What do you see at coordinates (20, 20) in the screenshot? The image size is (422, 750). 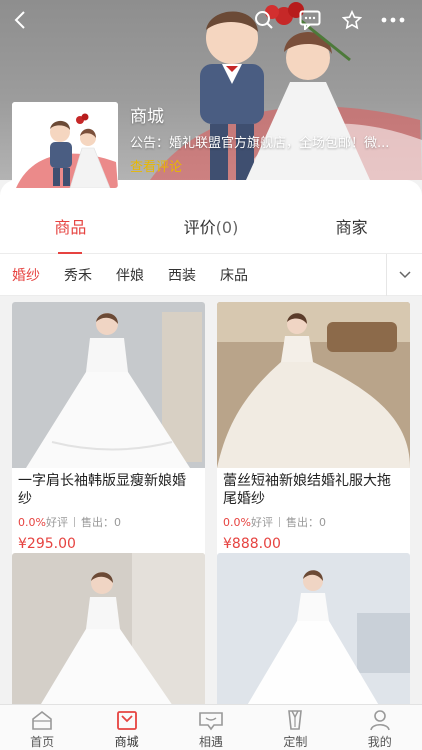 I see `back-icon` at bounding box center [20, 20].